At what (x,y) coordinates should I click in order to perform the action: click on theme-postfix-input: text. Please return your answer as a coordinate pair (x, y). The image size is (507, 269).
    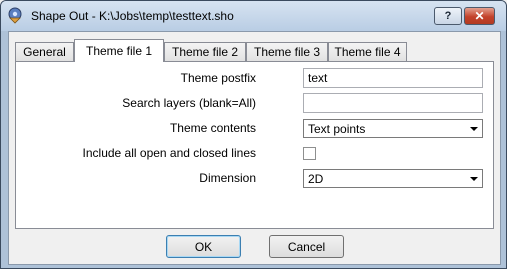
    Looking at the image, I should click on (393, 78).